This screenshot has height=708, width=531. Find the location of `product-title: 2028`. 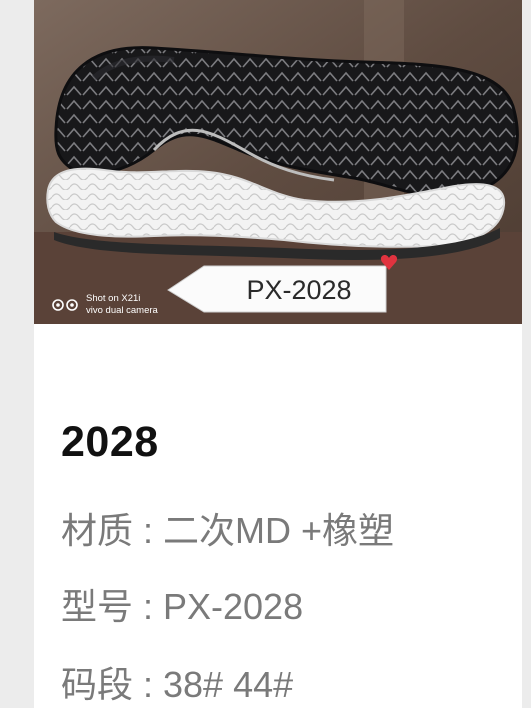

product-title: 2028 is located at coordinates (110, 442).